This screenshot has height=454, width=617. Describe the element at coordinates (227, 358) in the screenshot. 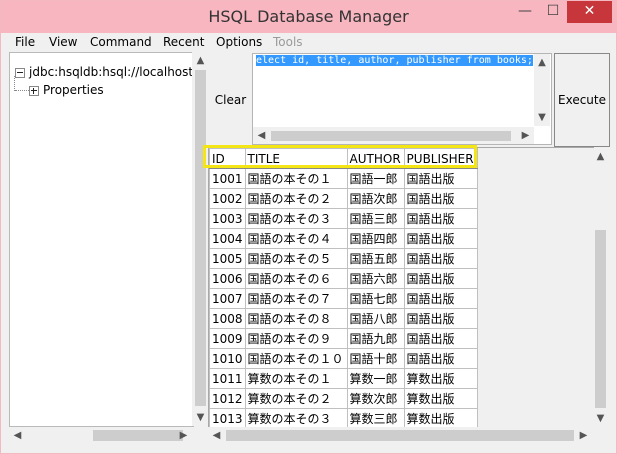

I see `cell-id: 1010` at that location.